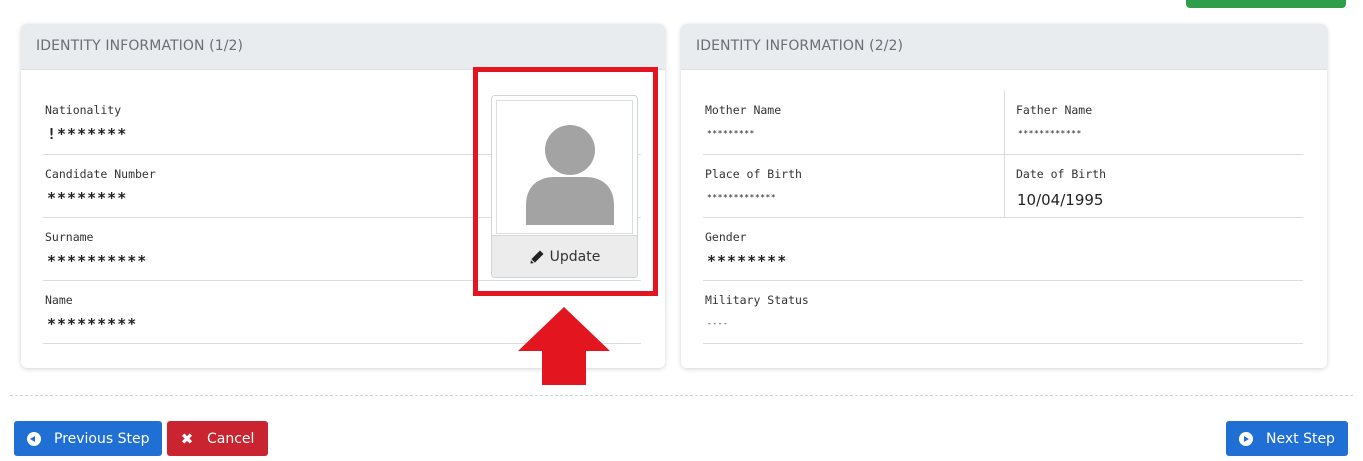 This screenshot has height=461, width=1363. Describe the element at coordinates (1054, 110) in the screenshot. I see `field-label: Father Name` at that location.